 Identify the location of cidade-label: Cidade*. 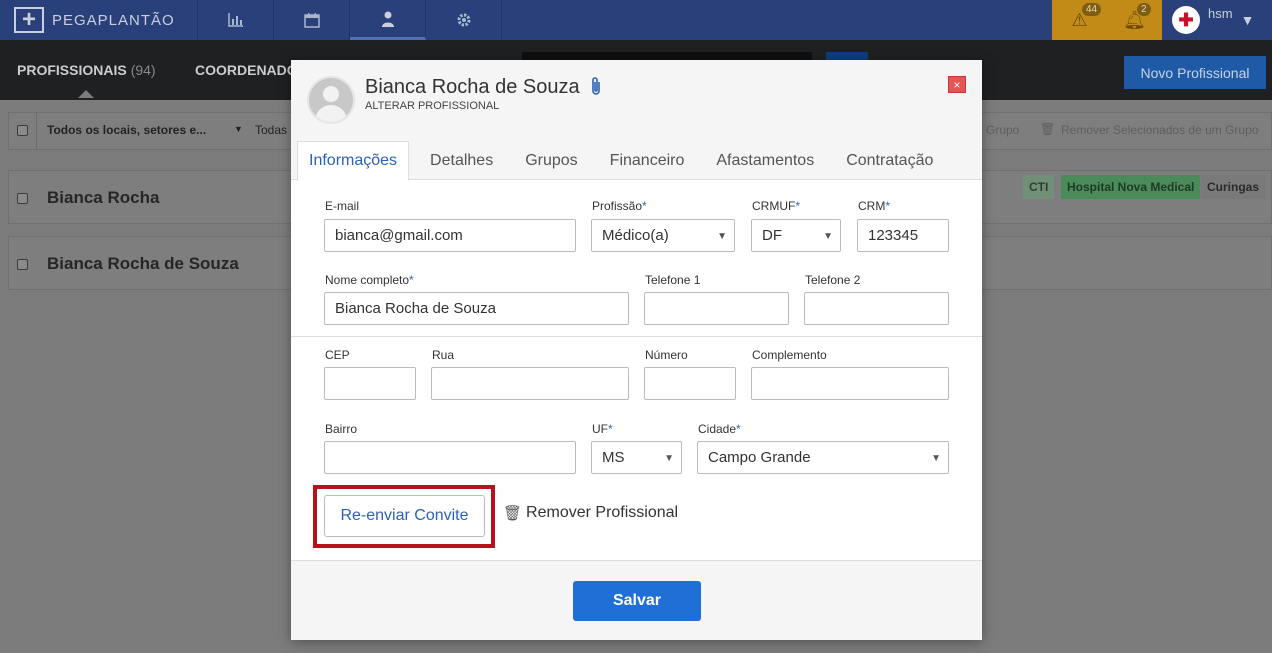
(719, 429).